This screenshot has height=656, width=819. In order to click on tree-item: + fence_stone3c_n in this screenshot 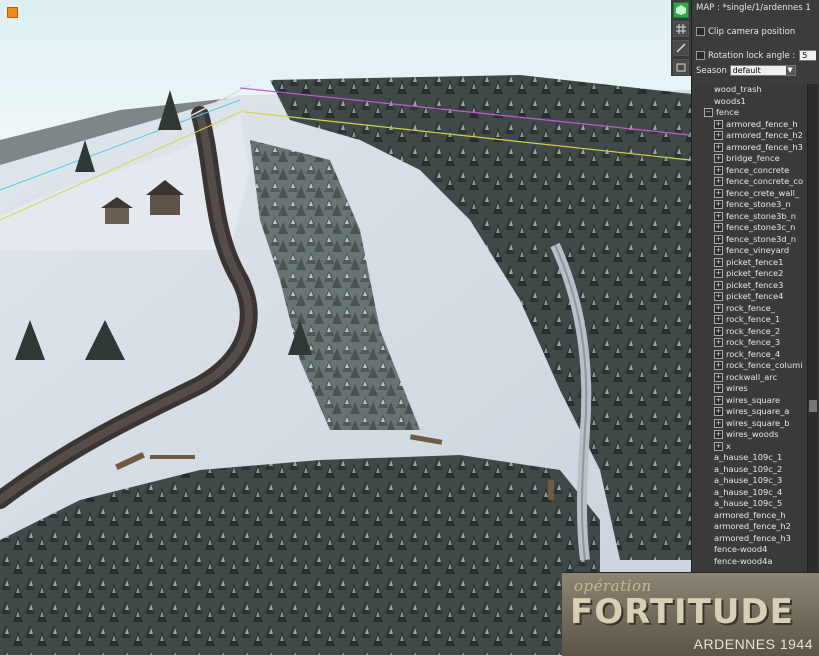, I will do `click(750, 228)`.